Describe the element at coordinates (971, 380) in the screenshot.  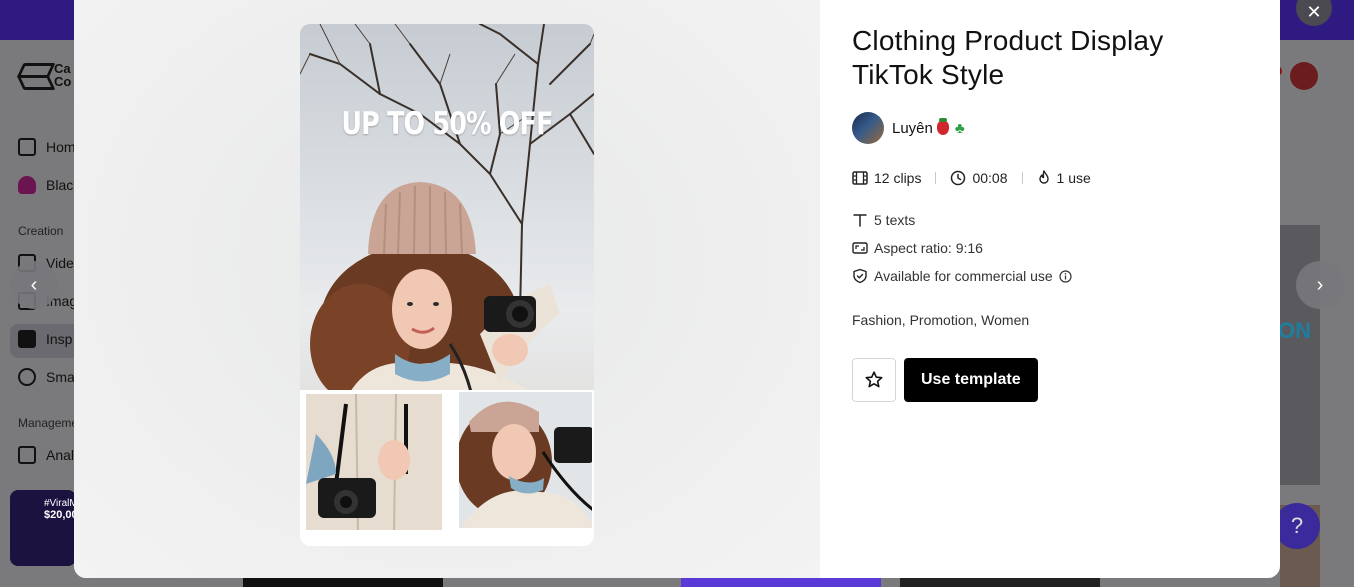
I see `use-template-button: Use template` at that location.